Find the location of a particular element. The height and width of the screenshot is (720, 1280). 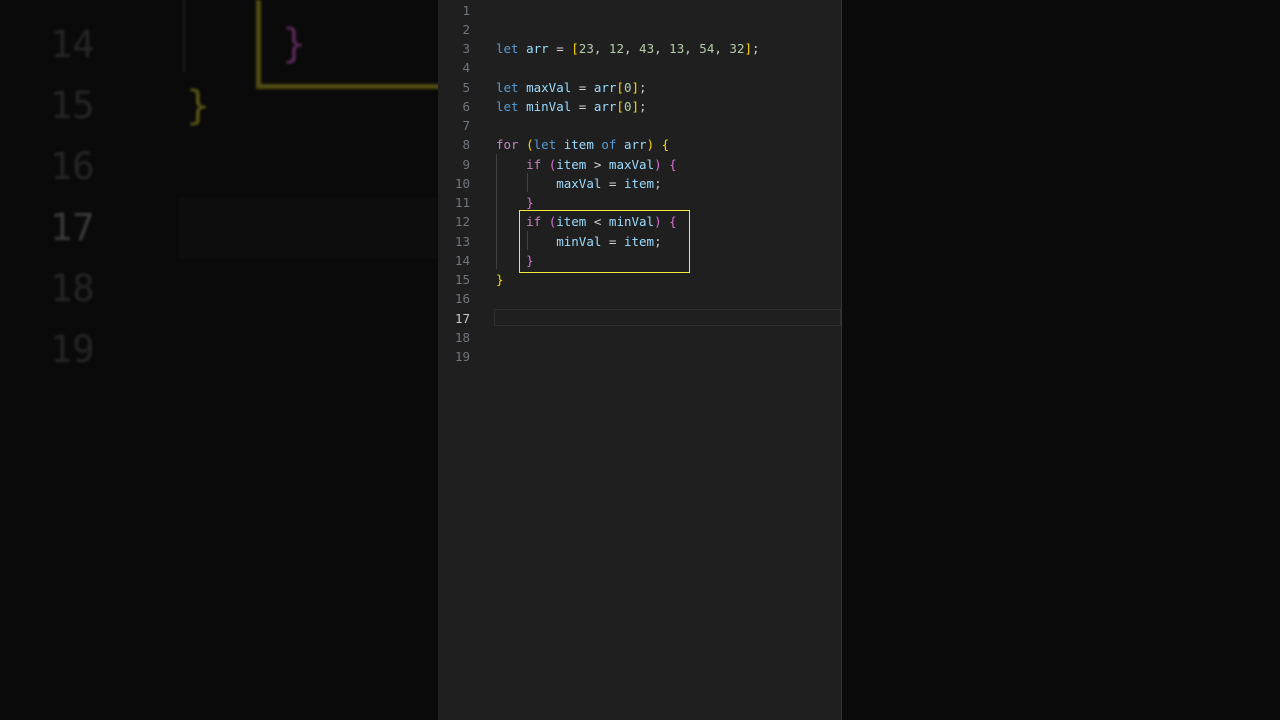

code-token: ( is located at coordinates (530, 145).